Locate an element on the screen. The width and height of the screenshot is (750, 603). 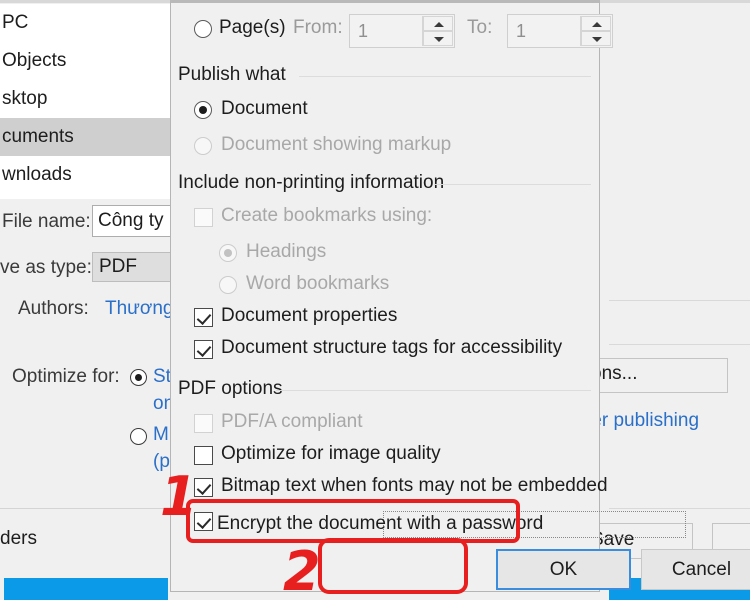
publish-document-radio is located at coordinates (203, 110).